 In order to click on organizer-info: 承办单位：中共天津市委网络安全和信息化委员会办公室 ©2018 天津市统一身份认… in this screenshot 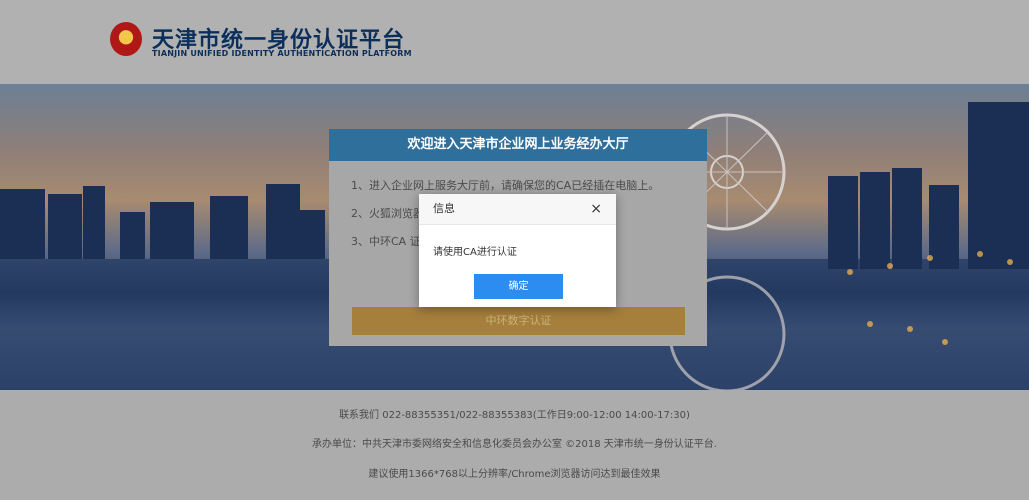, I will do `click(514, 444)`.